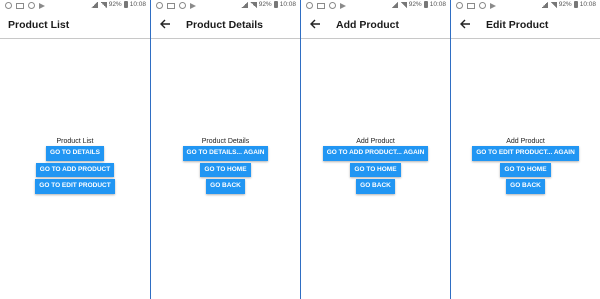 The image size is (600, 299). I want to click on app-bar: Product Details, so click(225, 25).